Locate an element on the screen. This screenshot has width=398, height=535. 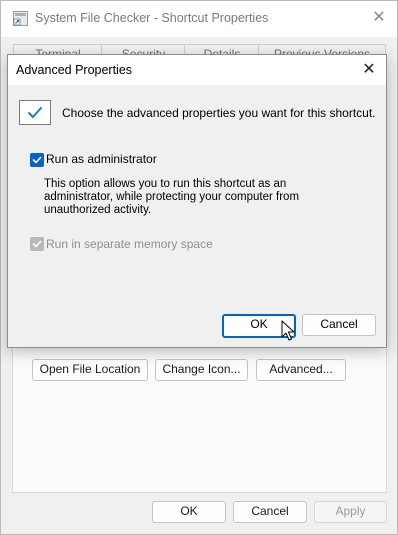
run-as-admin-checkbox is located at coordinates (37, 160).